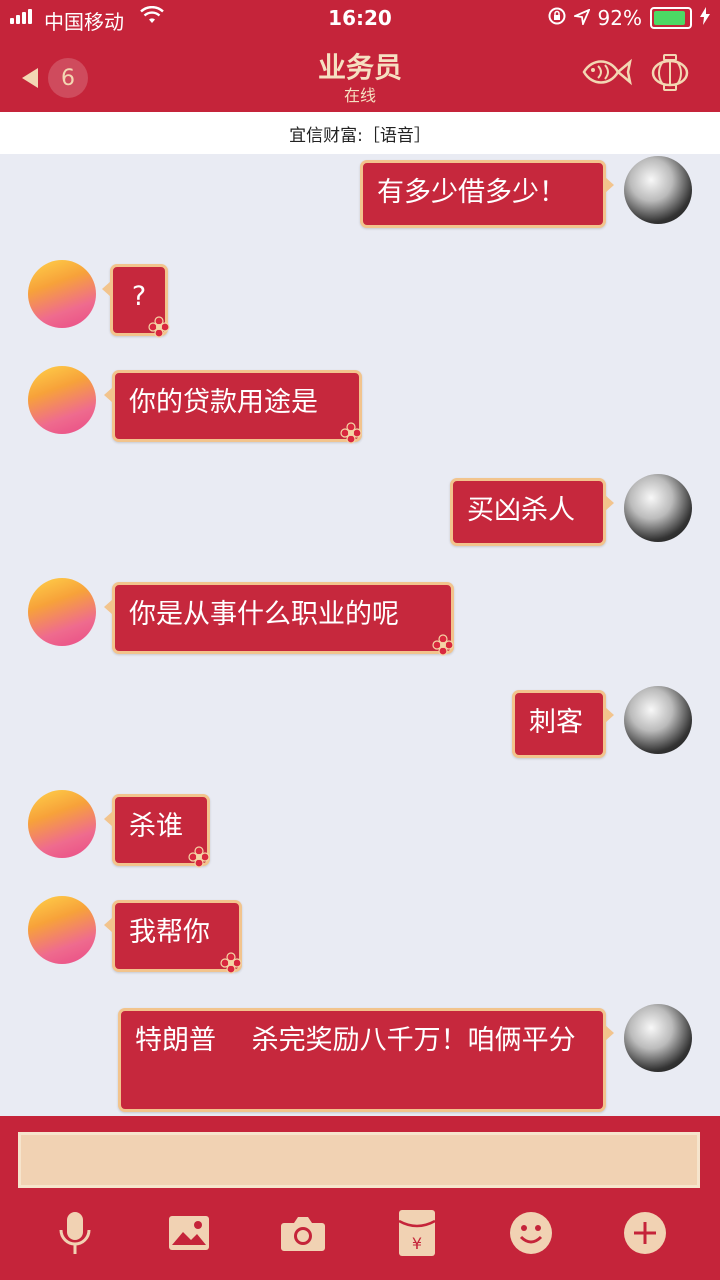  I want to click on message-row: 你是从事什么职业的呢, so click(360, 617).